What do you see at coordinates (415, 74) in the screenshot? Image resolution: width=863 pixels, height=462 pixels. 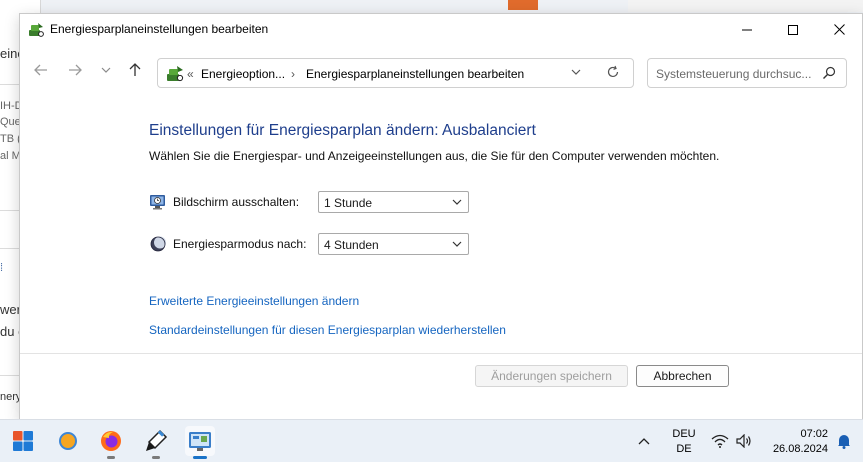 I see `breadcrumb-edit-plan: Energiesparplaneinstellungen bearbeiten` at bounding box center [415, 74].